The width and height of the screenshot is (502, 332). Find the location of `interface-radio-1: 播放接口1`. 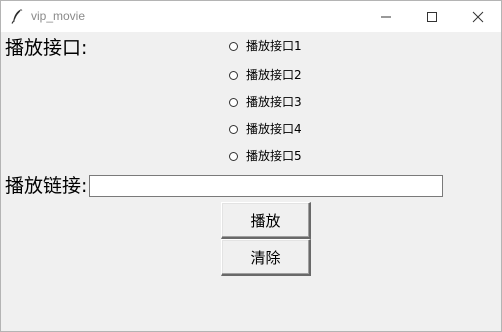

interface-radio-1: 播放接口1 is located at coordinates (265, 46).